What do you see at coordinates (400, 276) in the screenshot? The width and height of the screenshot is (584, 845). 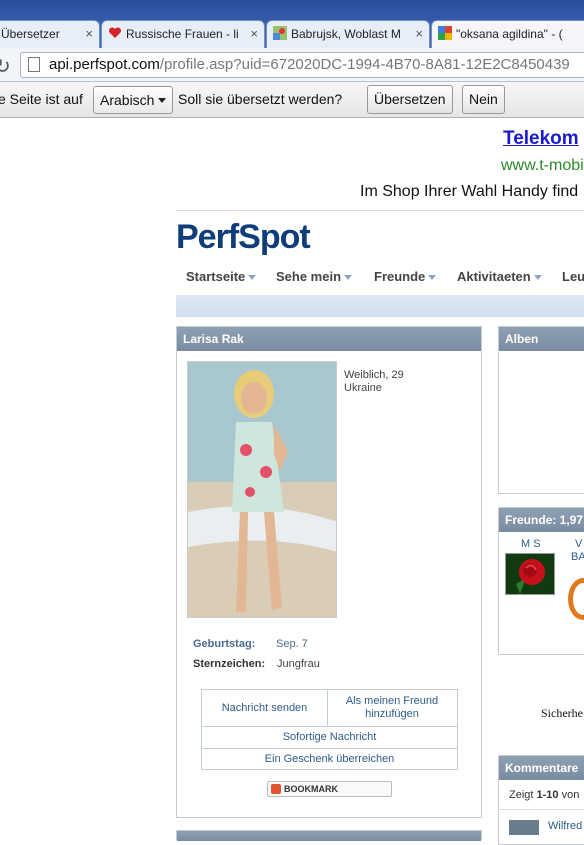 I see `nav-label: Freunde` at bounding box center [400, 276].